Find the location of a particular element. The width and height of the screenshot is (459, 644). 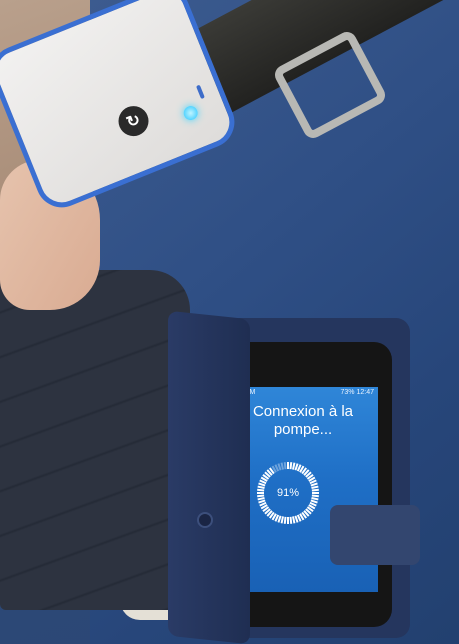

case-tab is located at coordinates (375, 535).